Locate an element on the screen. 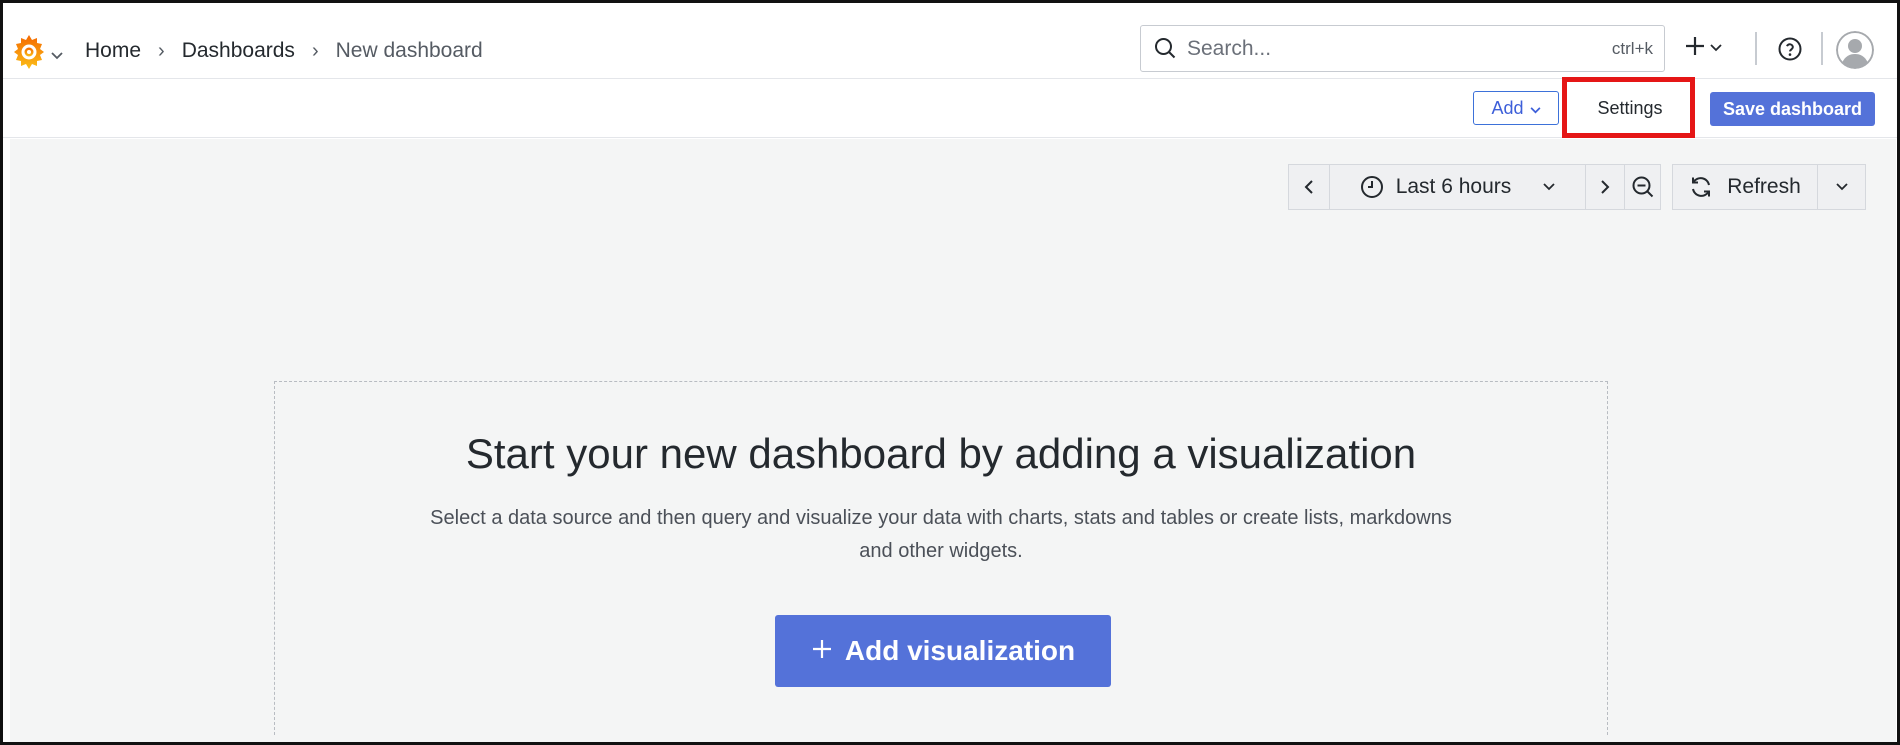 Image resolution: width=1900 pixels, height=745 pixels. breadcrumb-home: Home is located at coordinates (113, 51).